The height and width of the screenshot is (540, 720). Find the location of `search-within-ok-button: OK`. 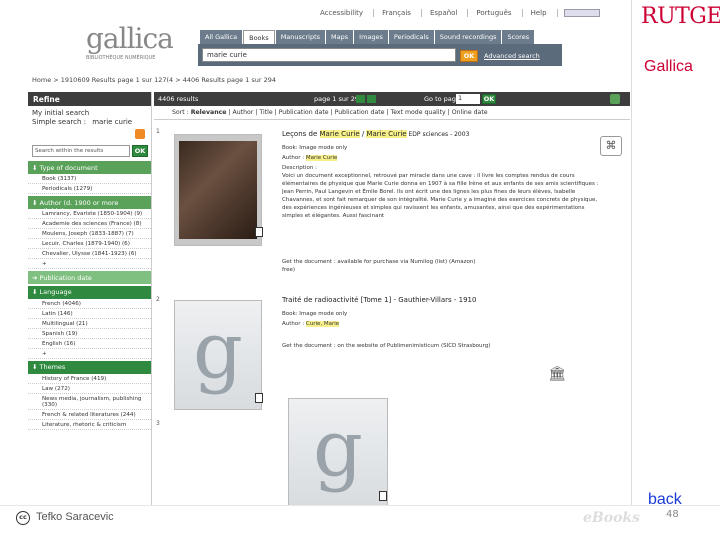

search-within-ok-button: OK is located at coordinates (140, 151).